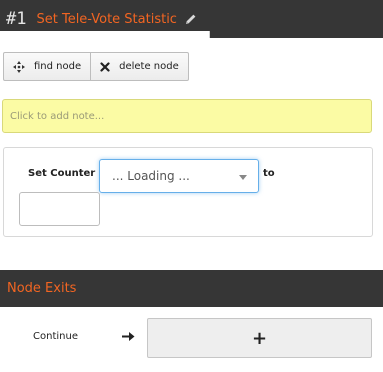 Image resolution: width=383 pixels, height=372 pixels. Describe the element at coordinates (42, 288) in the screenshot. I see `node-exits-title: Node Exits` at that location.